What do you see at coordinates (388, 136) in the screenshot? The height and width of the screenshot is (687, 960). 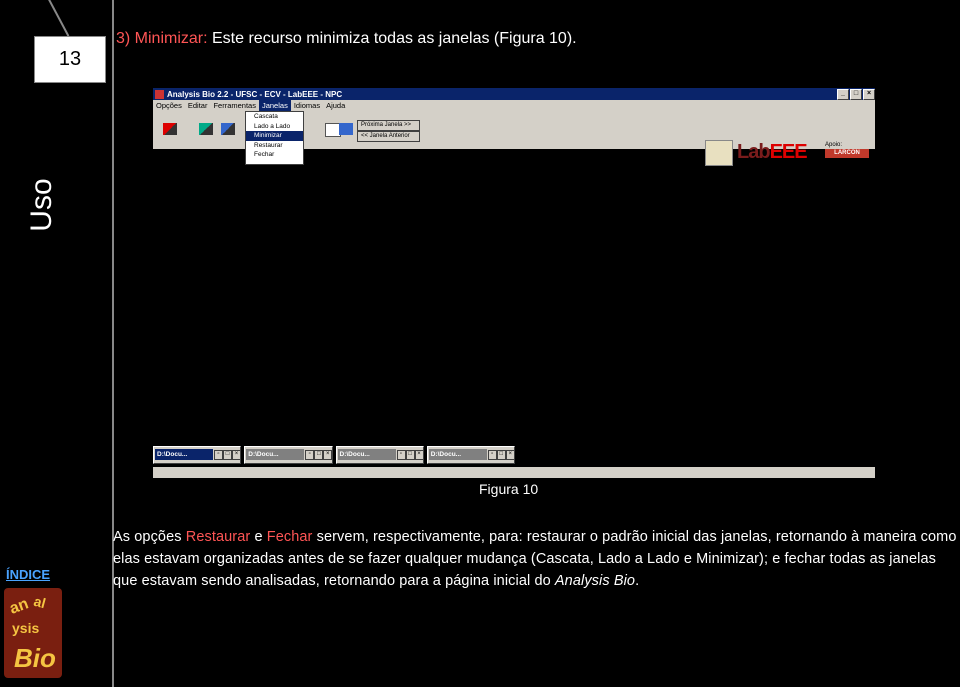 I see `previous-window-button: << Janela Anterior` at bounding box center [388, 136].